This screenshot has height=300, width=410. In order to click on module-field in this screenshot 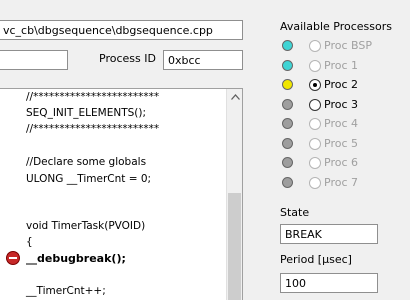, I will do `click(34, 60)`.